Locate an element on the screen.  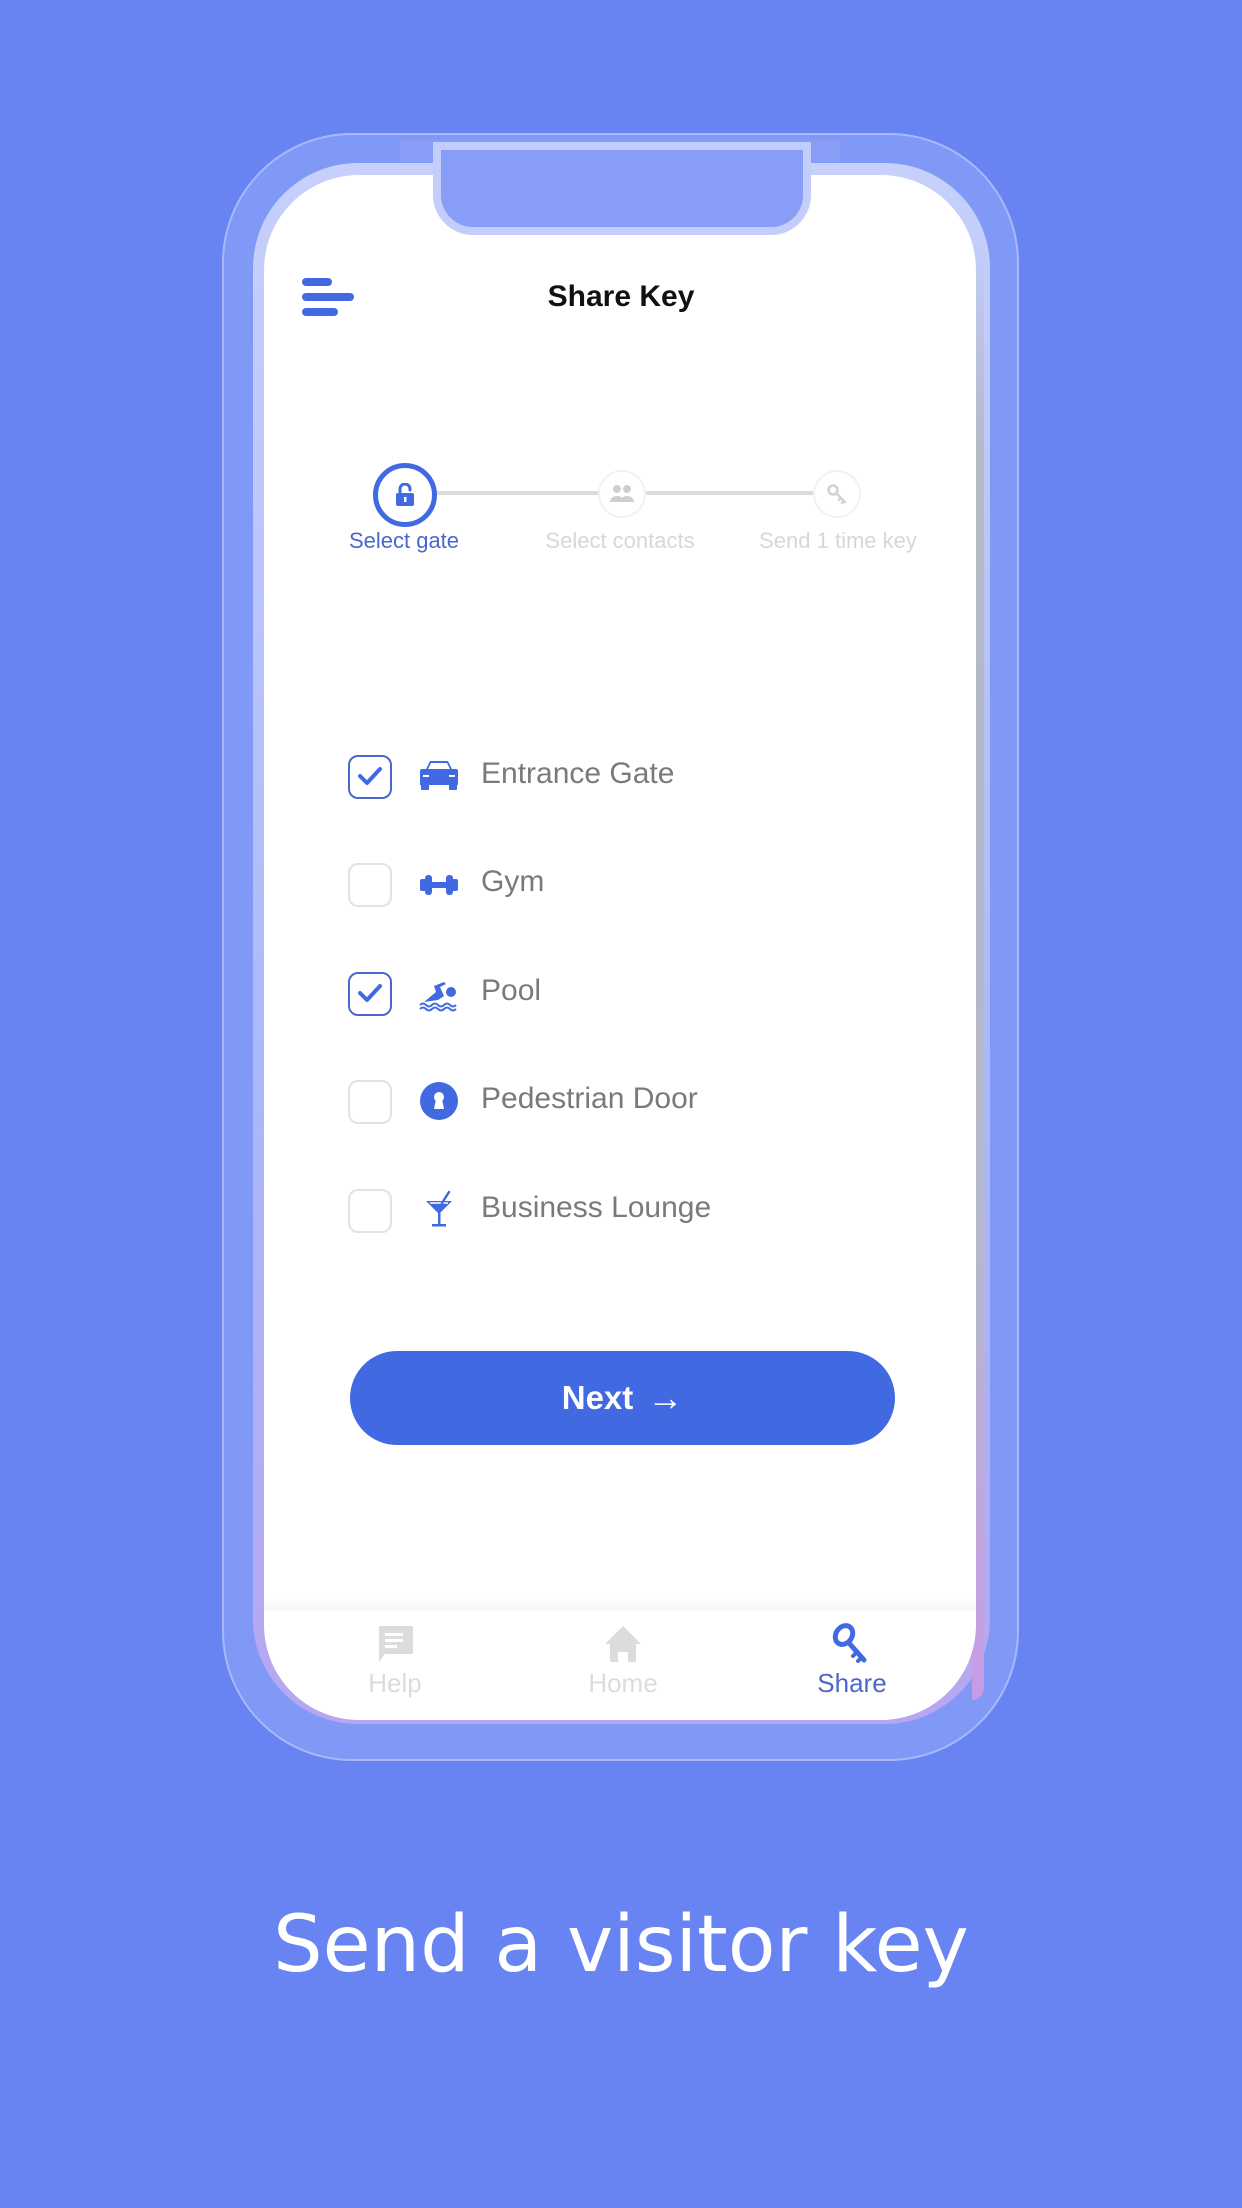
gate-label: Business Lounge is located at coordinates (596, 1207).